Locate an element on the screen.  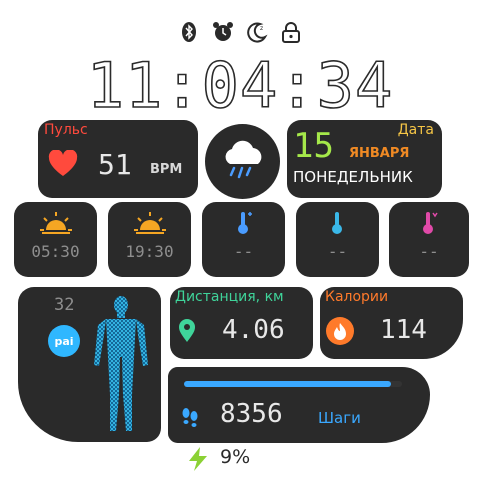
heart-rate-label: Пульс is located at coordinates (66, 130).